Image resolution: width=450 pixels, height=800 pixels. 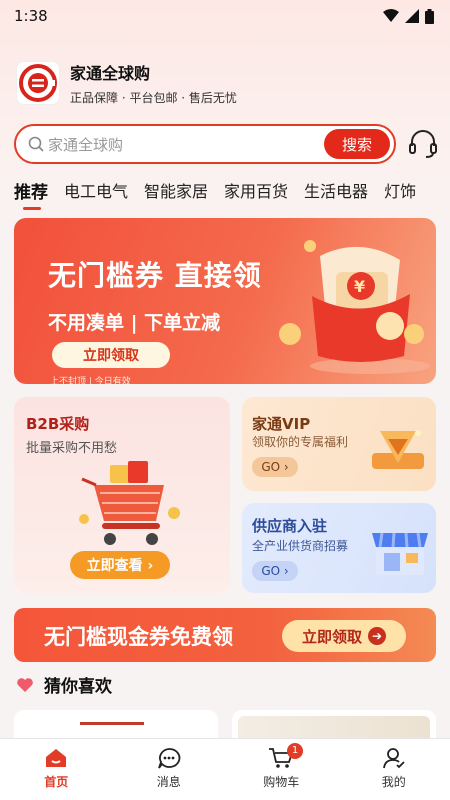 What do you see at coordinates (281, 782) in the screenshot?
I see `tab-cart-label: 购物车` at bounding box center [281, 782].